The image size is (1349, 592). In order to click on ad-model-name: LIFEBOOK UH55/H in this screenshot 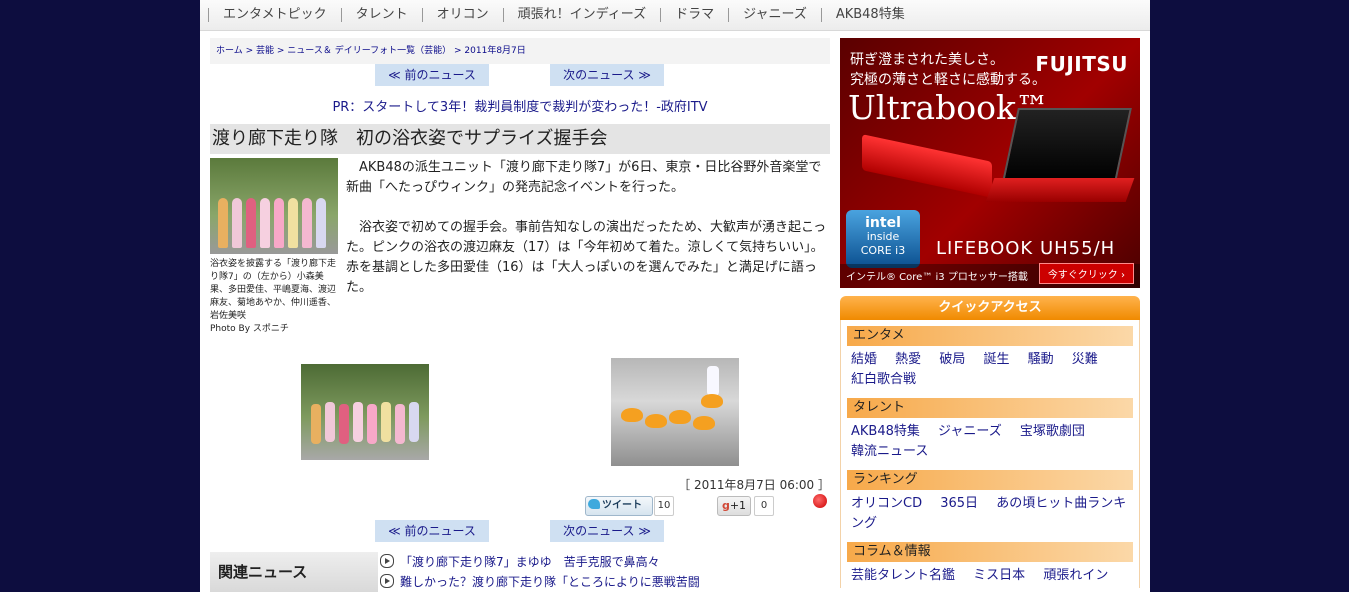, I will do `click(1026, 248)`.